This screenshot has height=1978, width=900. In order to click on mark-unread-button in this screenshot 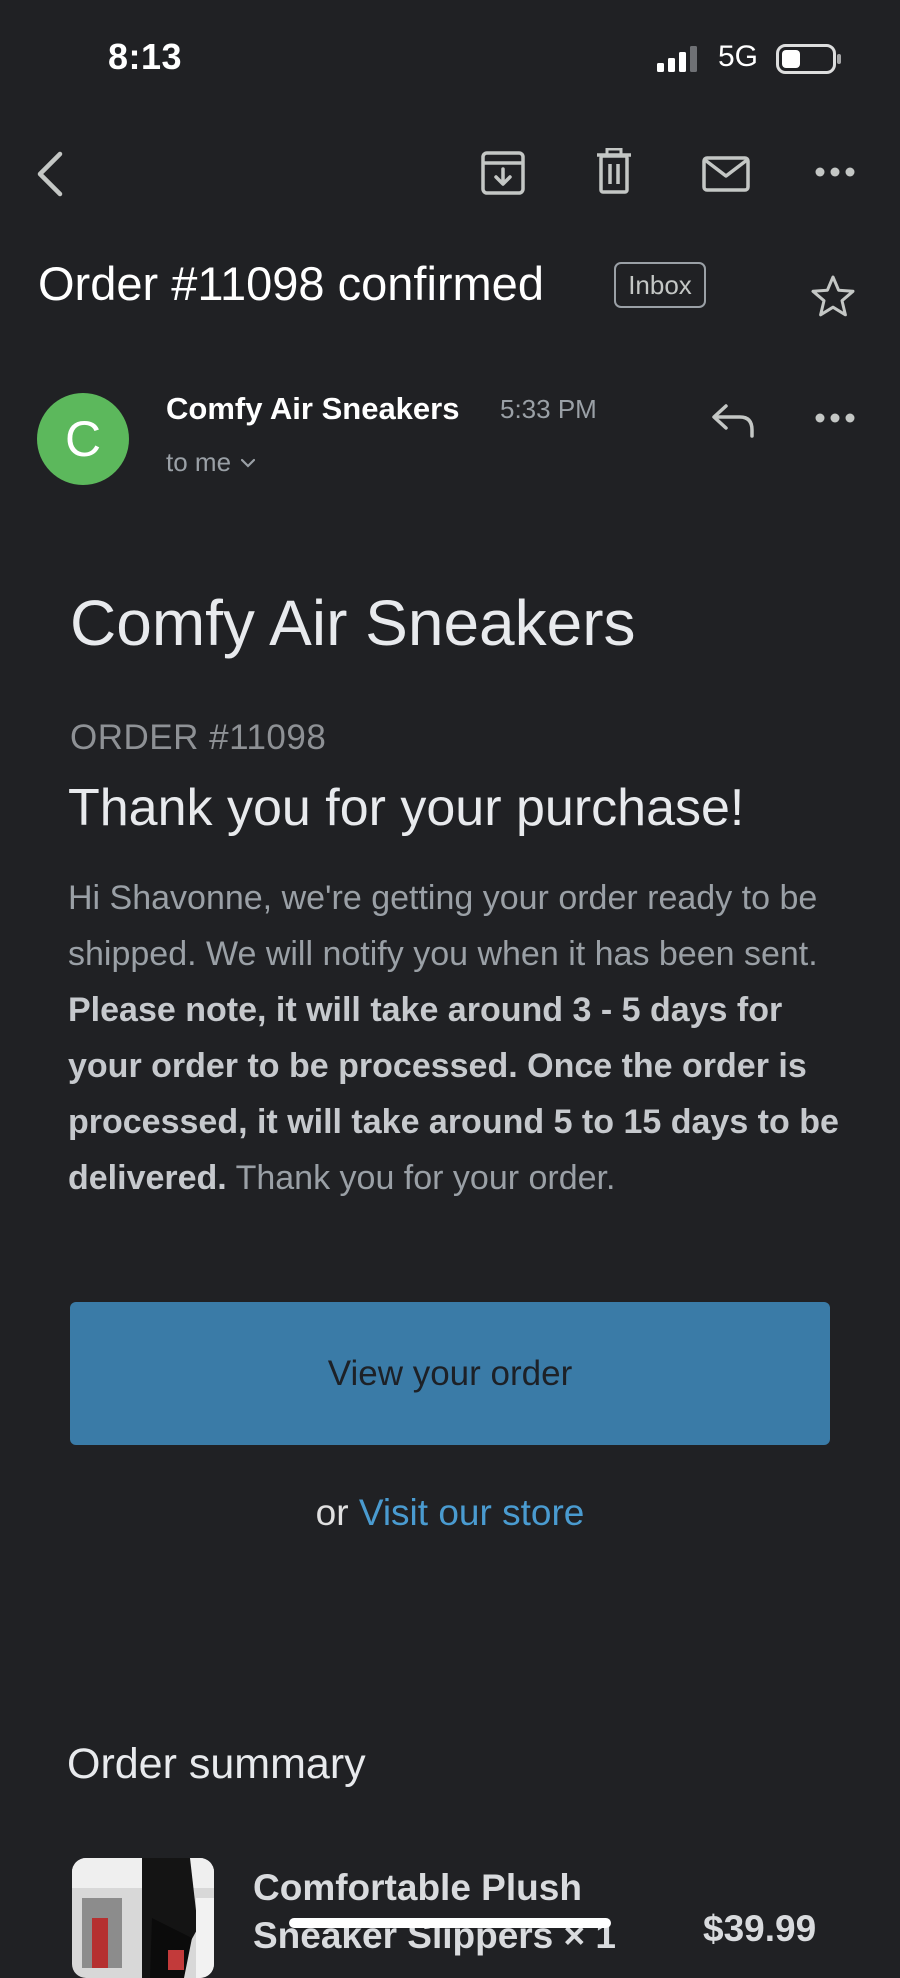, I will do `click(726, 174)`.